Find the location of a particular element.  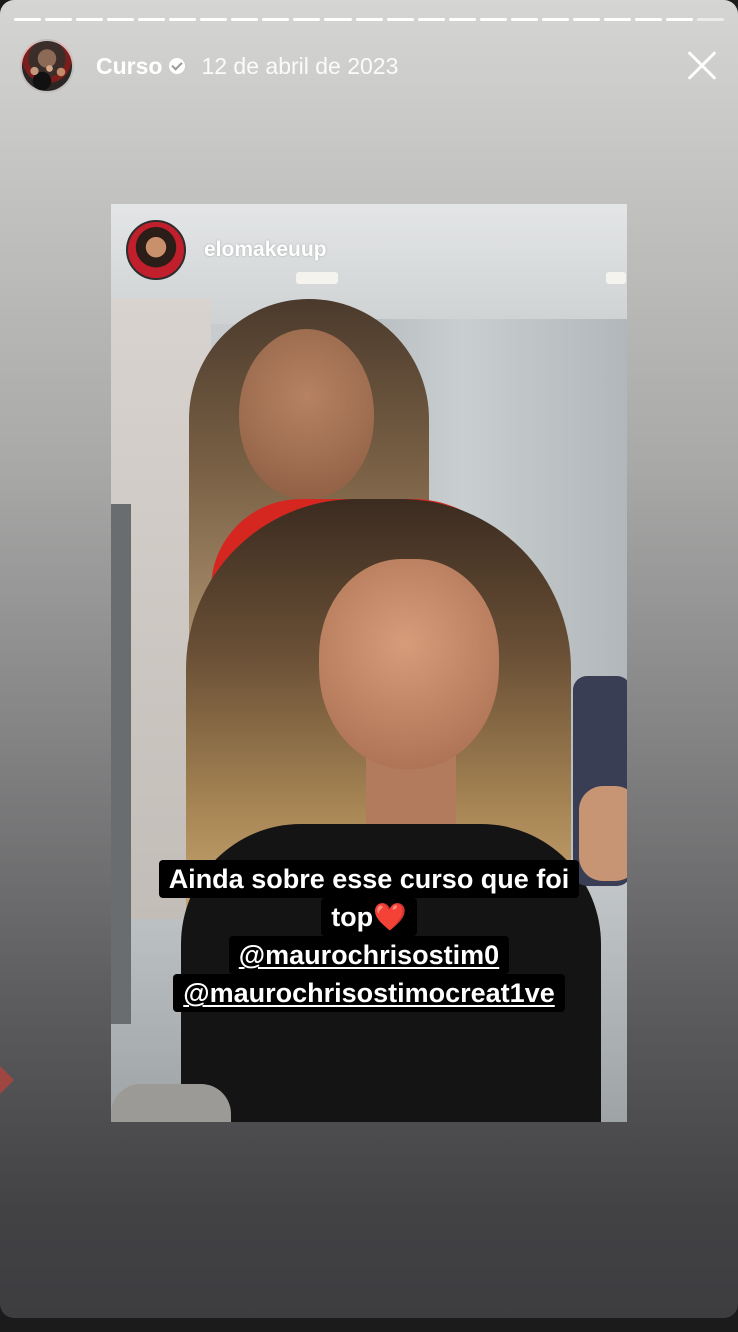

mention-link: @maurochrisostim0 is located at coordinates (369, 955).